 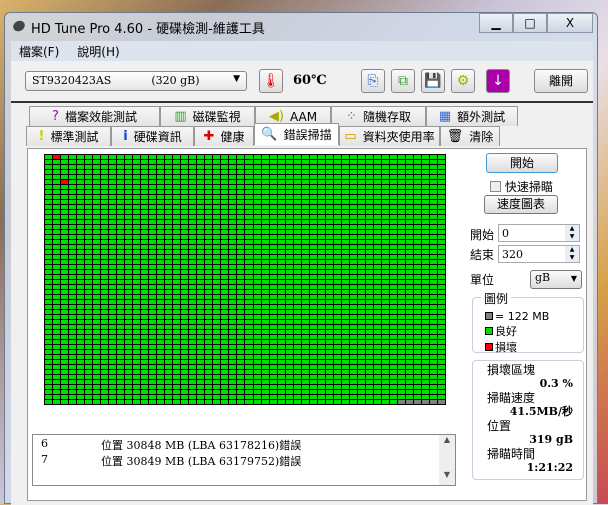 I want to click on copy-info-button: ⎘, so click(x=373, y=81).